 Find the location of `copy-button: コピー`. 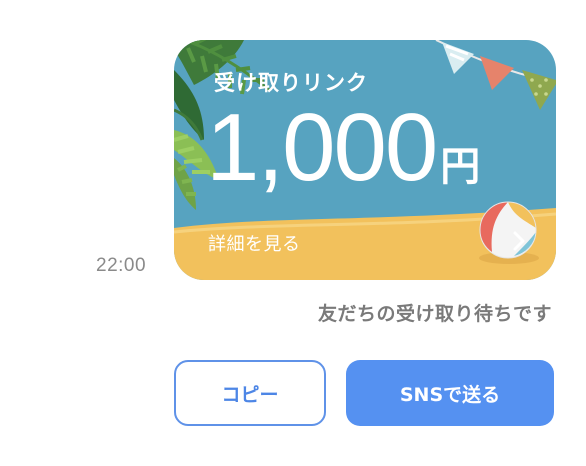

copy-button: コピー is located at coordinates (250, 393).